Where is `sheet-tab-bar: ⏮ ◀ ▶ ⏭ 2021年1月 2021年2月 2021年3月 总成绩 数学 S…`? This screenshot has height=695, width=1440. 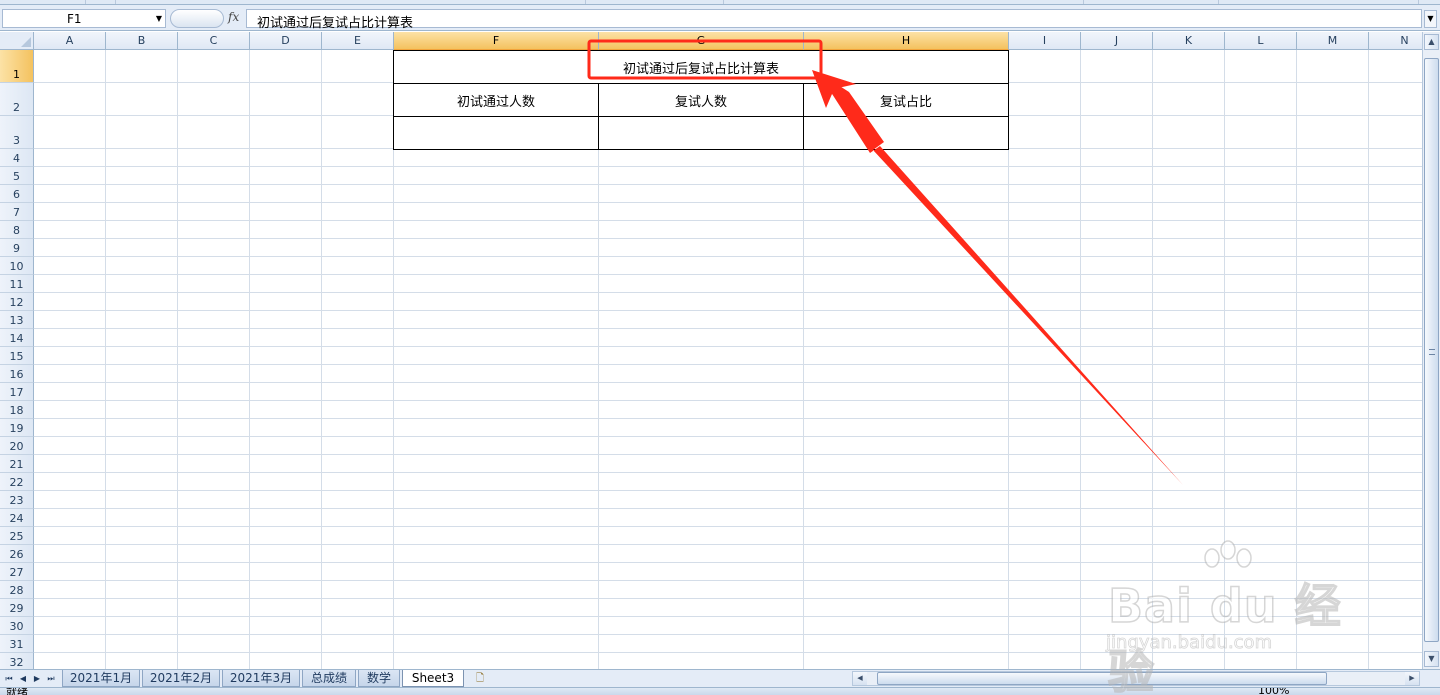 sheet-tab-bar: ⏮ ◀ ▶ ⏭ 2021年1月 2021年2月 2021年3月 总成绩 数学 S… is located at coordinates (720, 678).